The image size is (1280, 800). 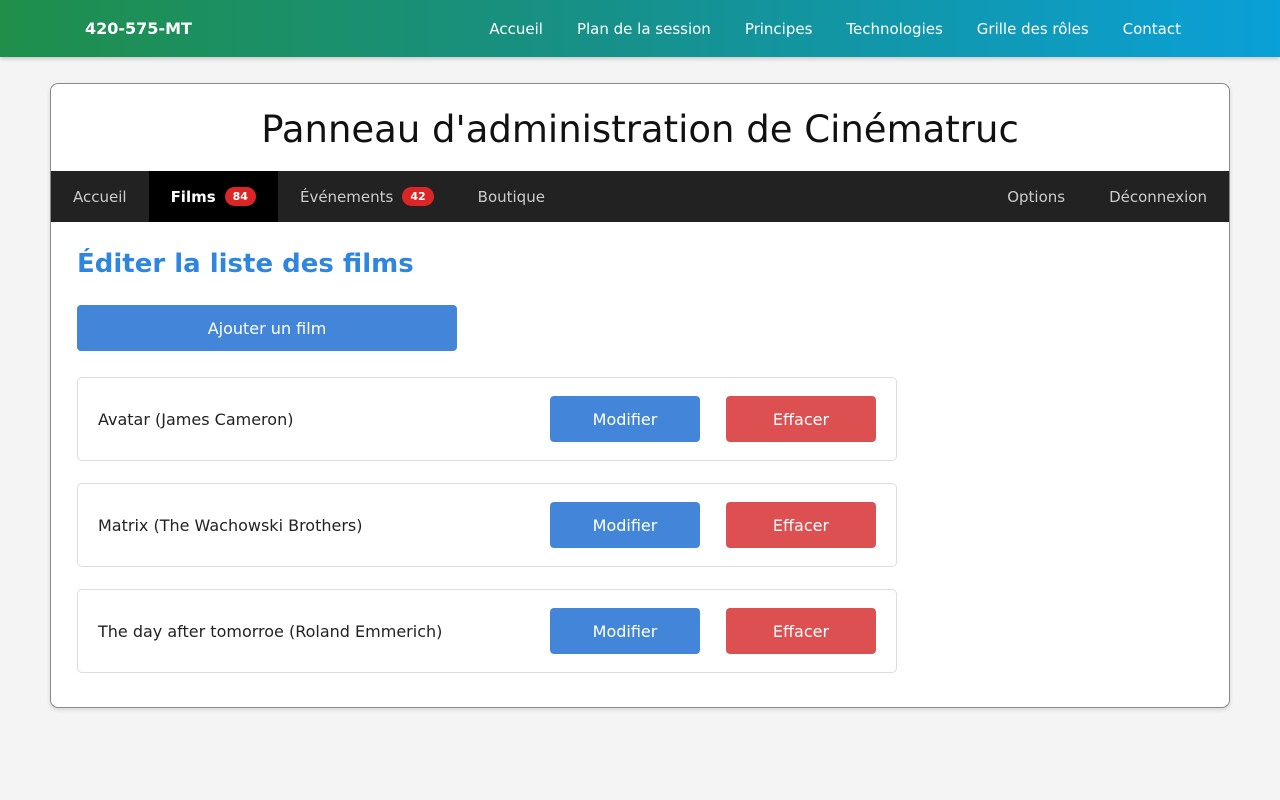 I want to click on admin-tab-label: Boutique, so click(x=511, y=196).